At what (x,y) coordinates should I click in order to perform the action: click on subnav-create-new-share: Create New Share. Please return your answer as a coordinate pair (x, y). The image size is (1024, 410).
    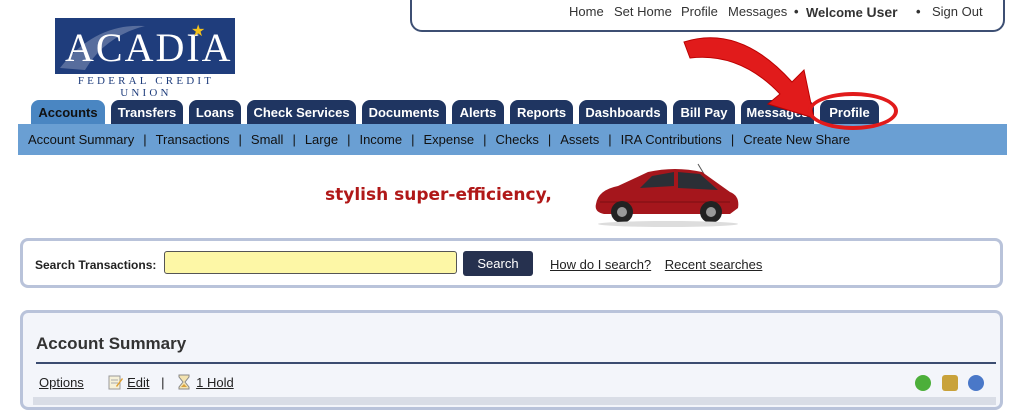
    Looking at the image, I should click on (796, 139).